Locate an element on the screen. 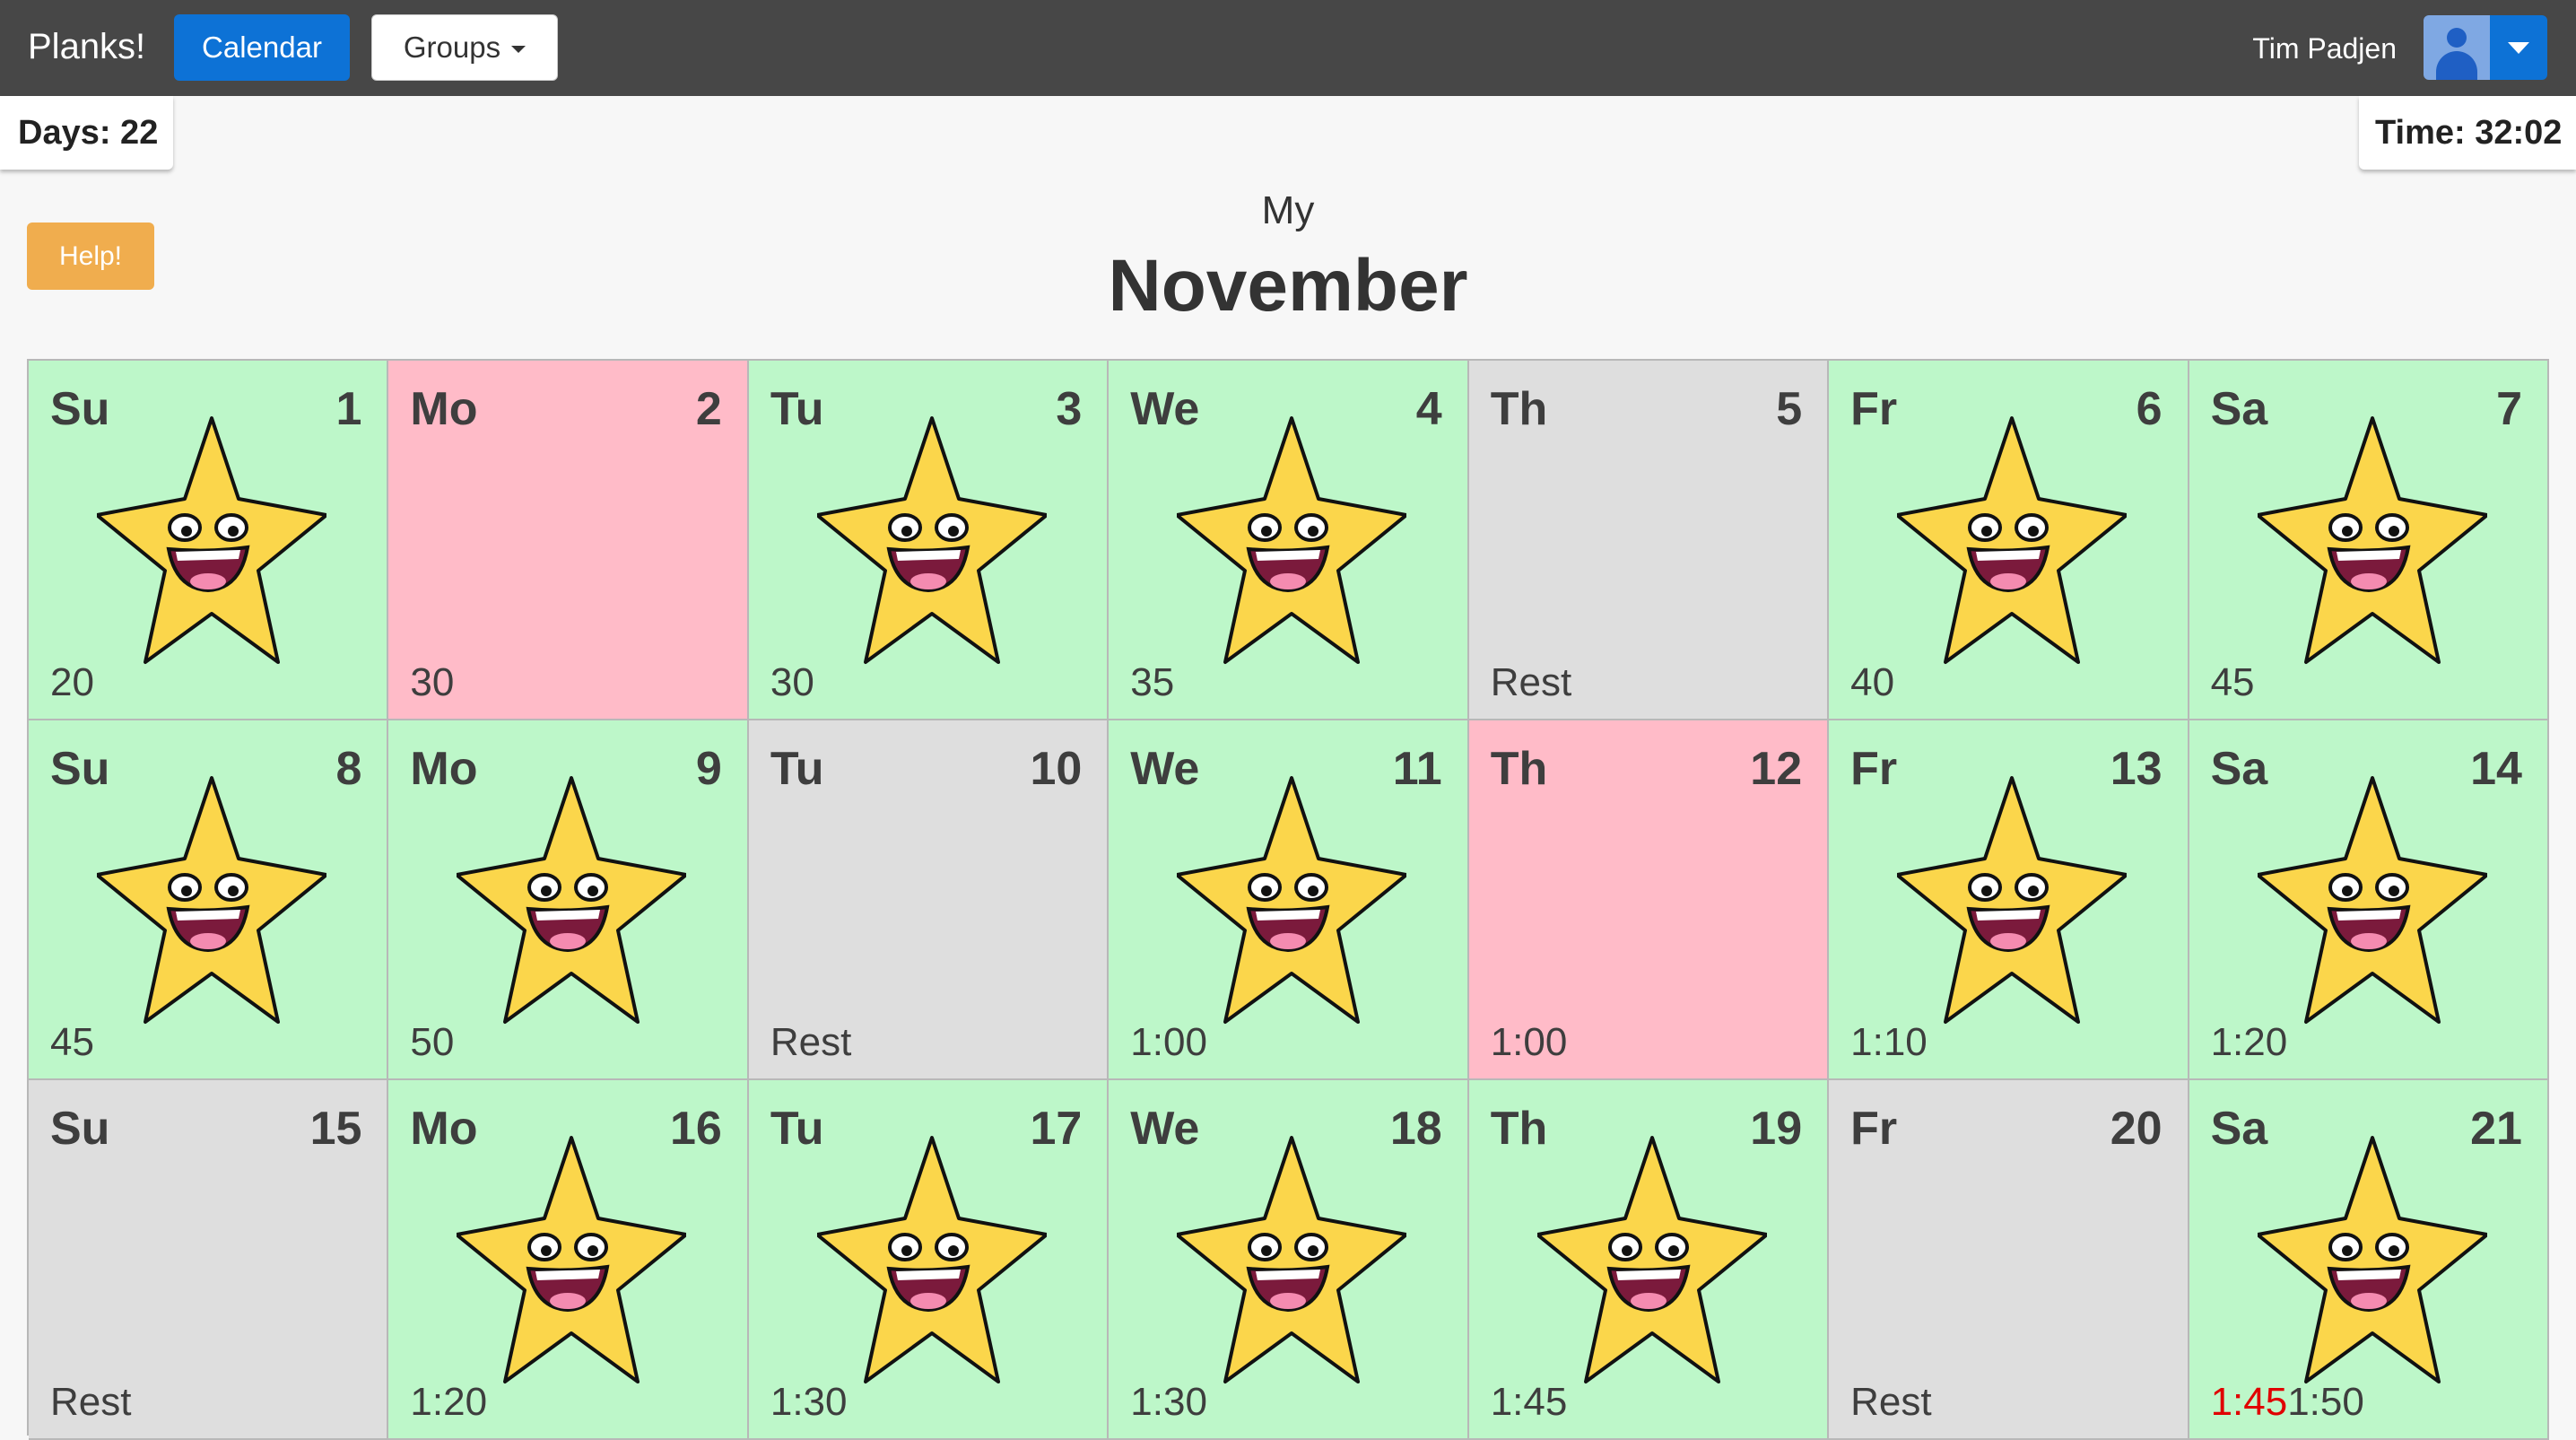 The height and width of the screenshot is (1440, 2576). day-cell: Sa 21 1:451:50 is located at coordinates (2369, 1260).